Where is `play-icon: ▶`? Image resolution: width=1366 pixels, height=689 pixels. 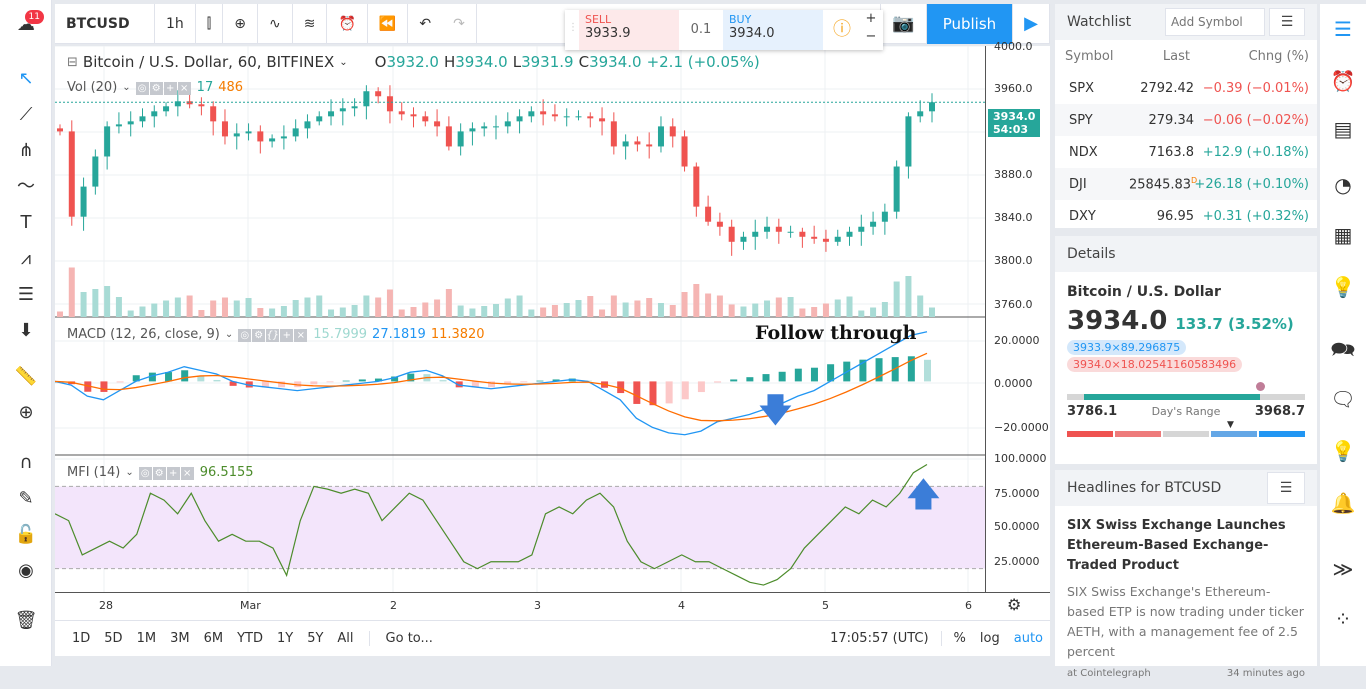 play-icon: ▶ is located at coordinates (1031, 23).